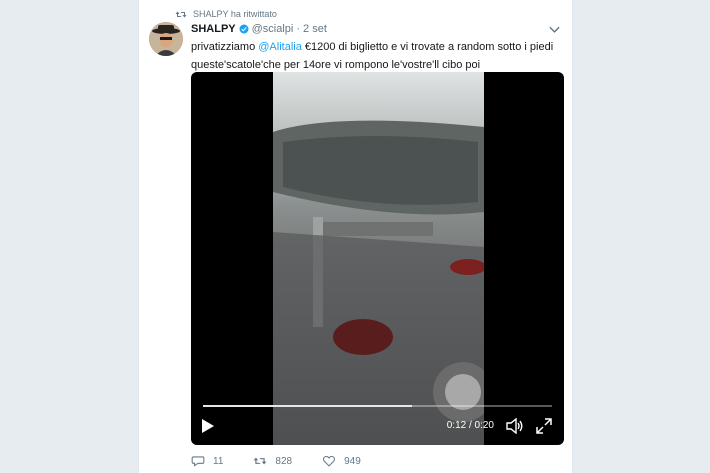 Image resolution: width=710 pixels, height=473 pixels. What do you see at coordinates (198, 461) in the screenshot?
I see `reply-icon` at bounding box center [198, 461].